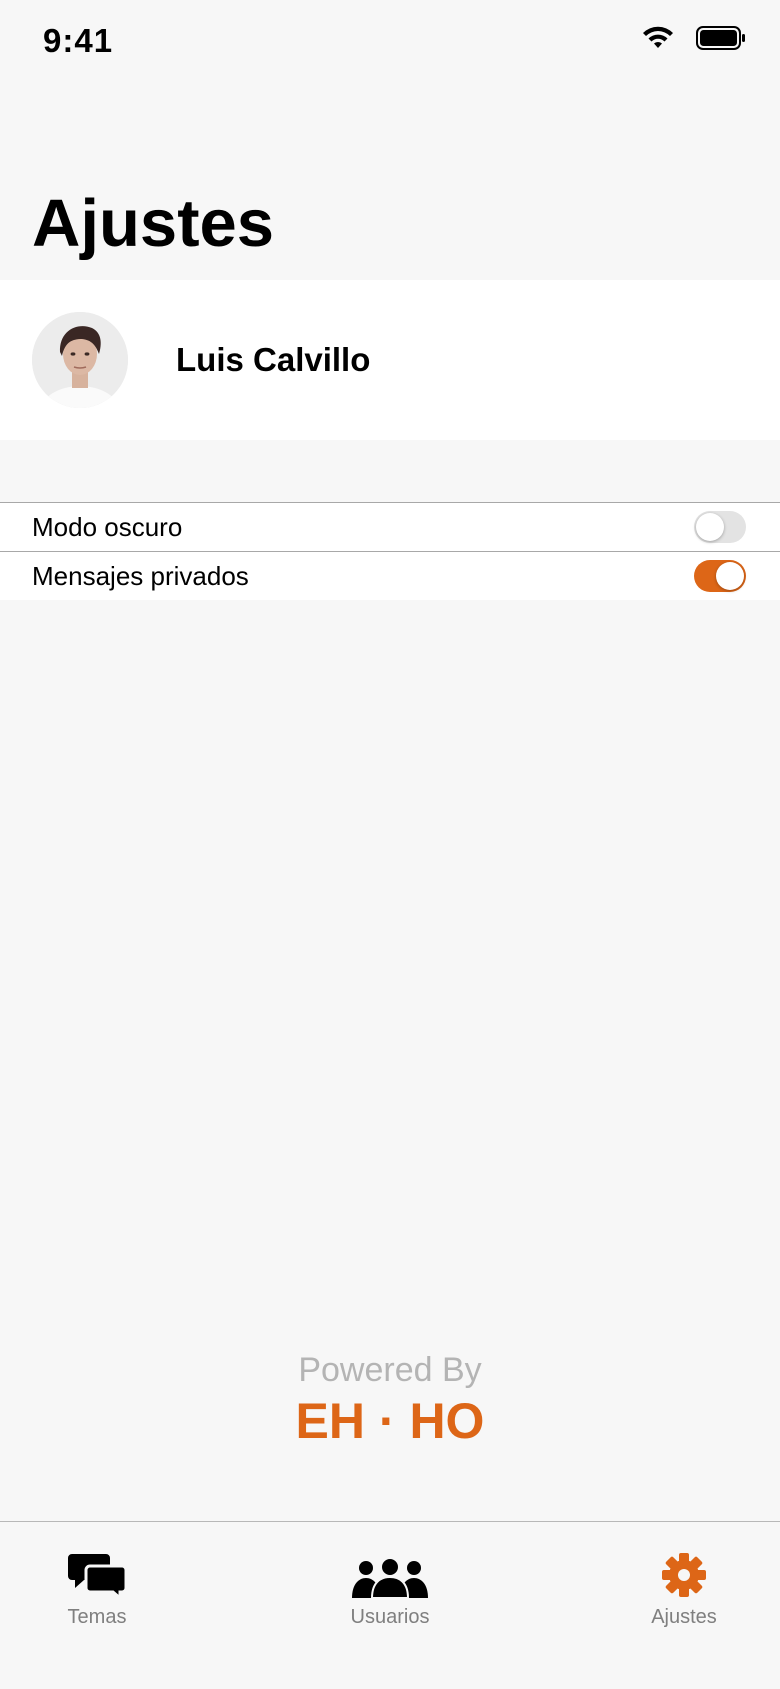 This screenshot has width=780, height=1689. I want to click on tab-usuarios: Usuarios, so click(390, 1589).